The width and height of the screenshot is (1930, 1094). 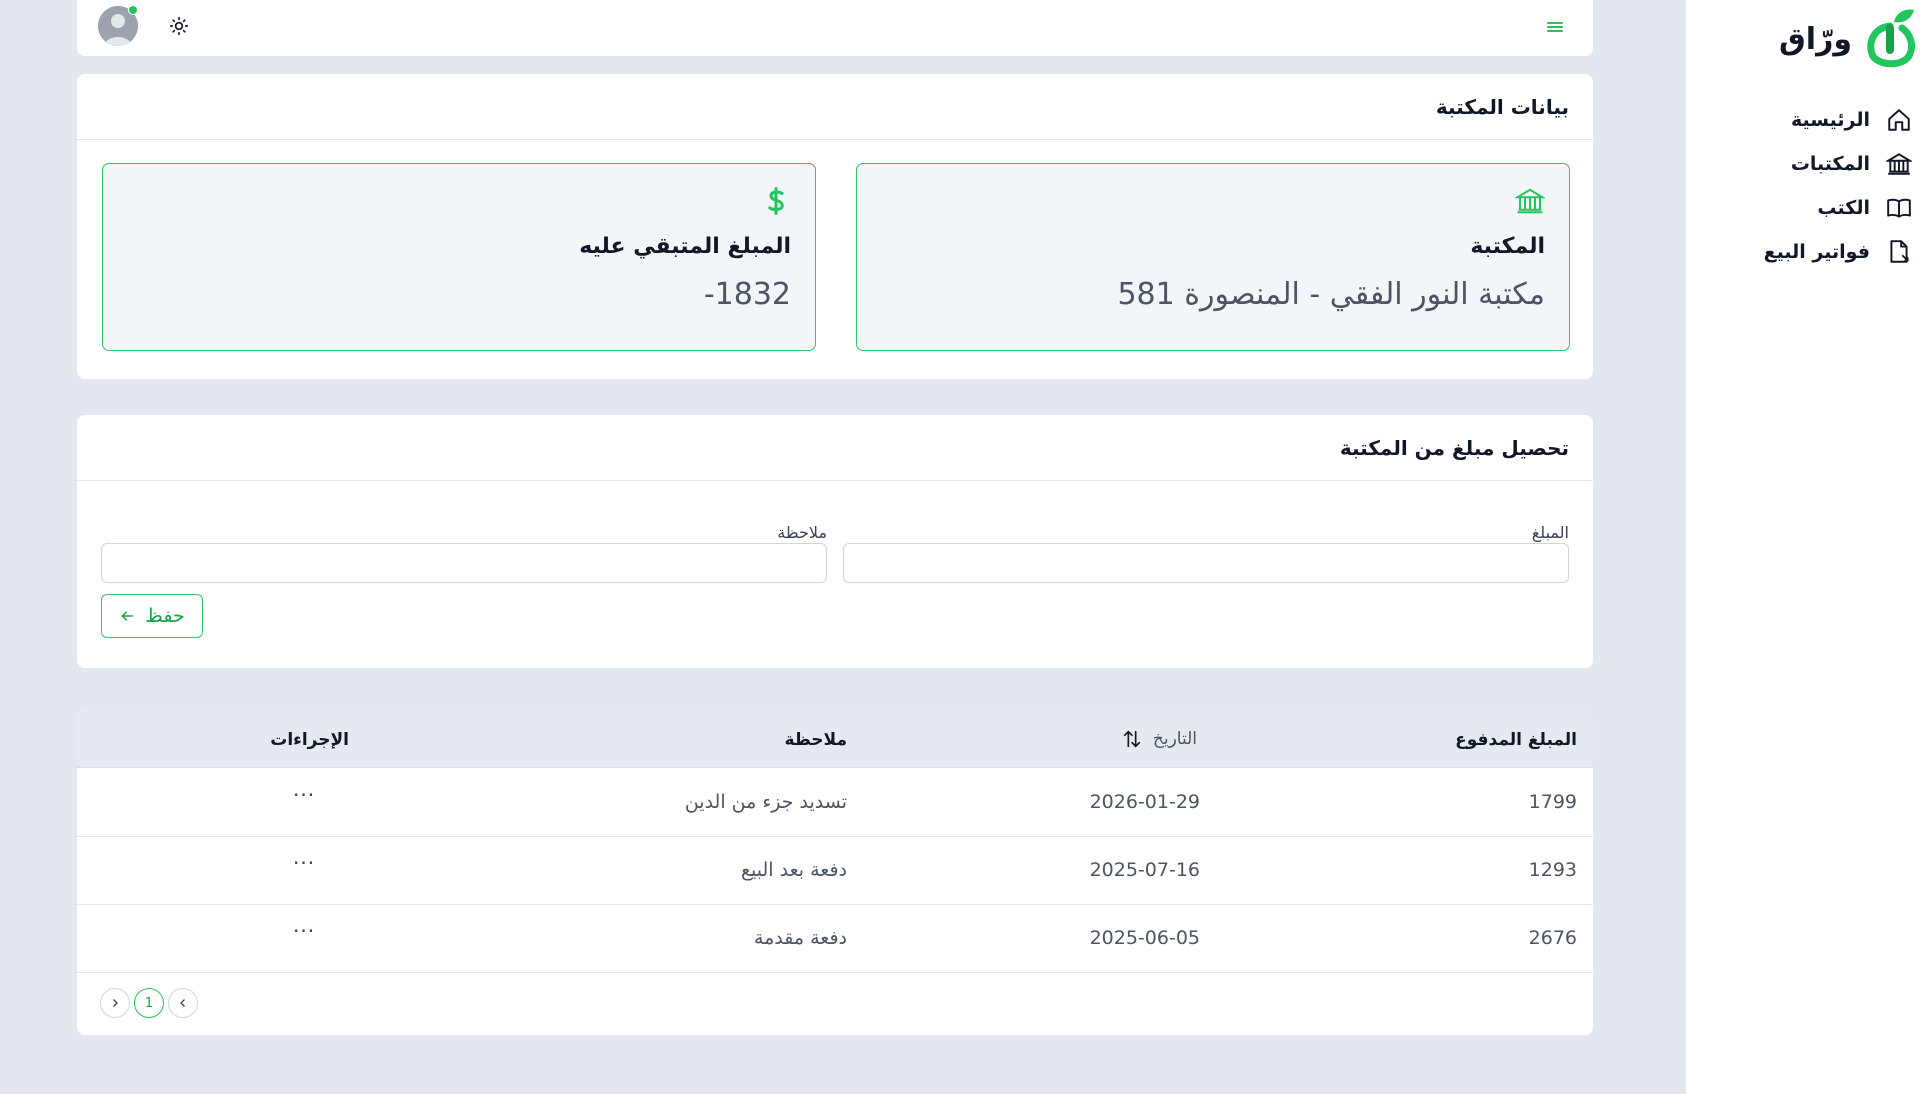 What do you see at coordinates (776, 201) in the screenshot?
I see `dollar-icon` at bounding box center [776, 201].